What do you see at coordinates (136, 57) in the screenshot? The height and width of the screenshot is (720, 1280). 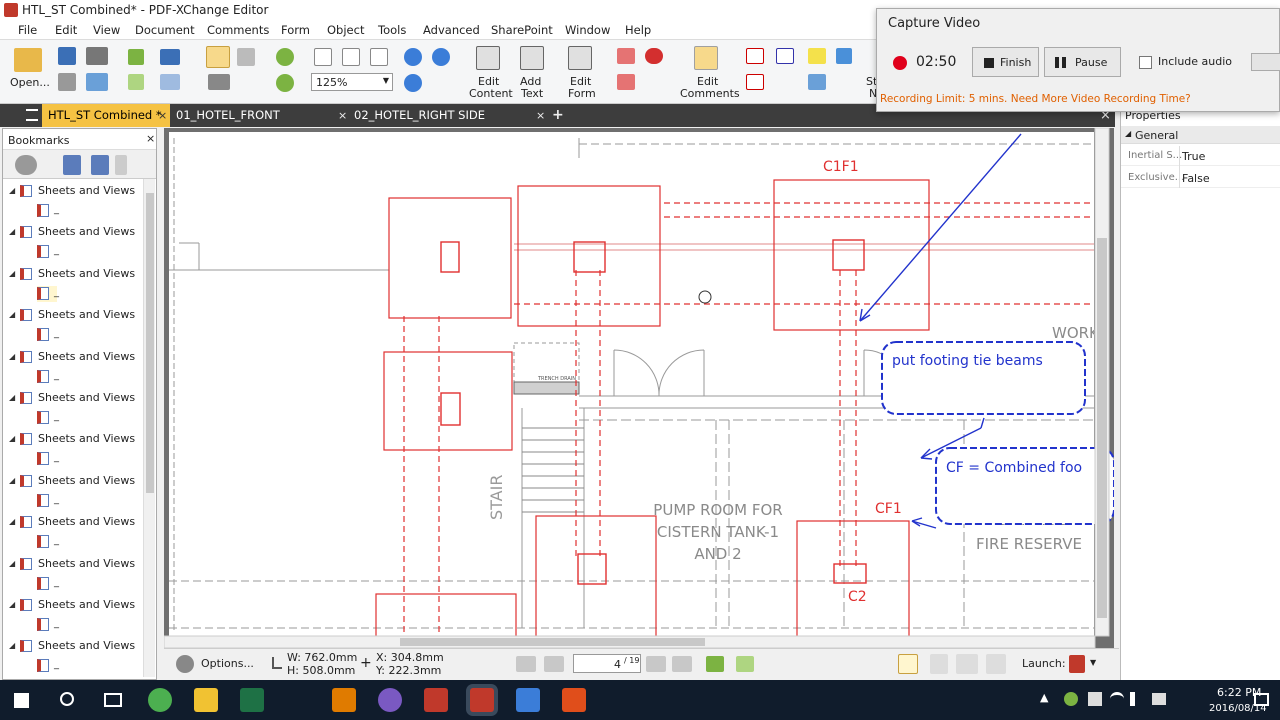 I see `back-arrow-icon` at bounding box center [136, 57].